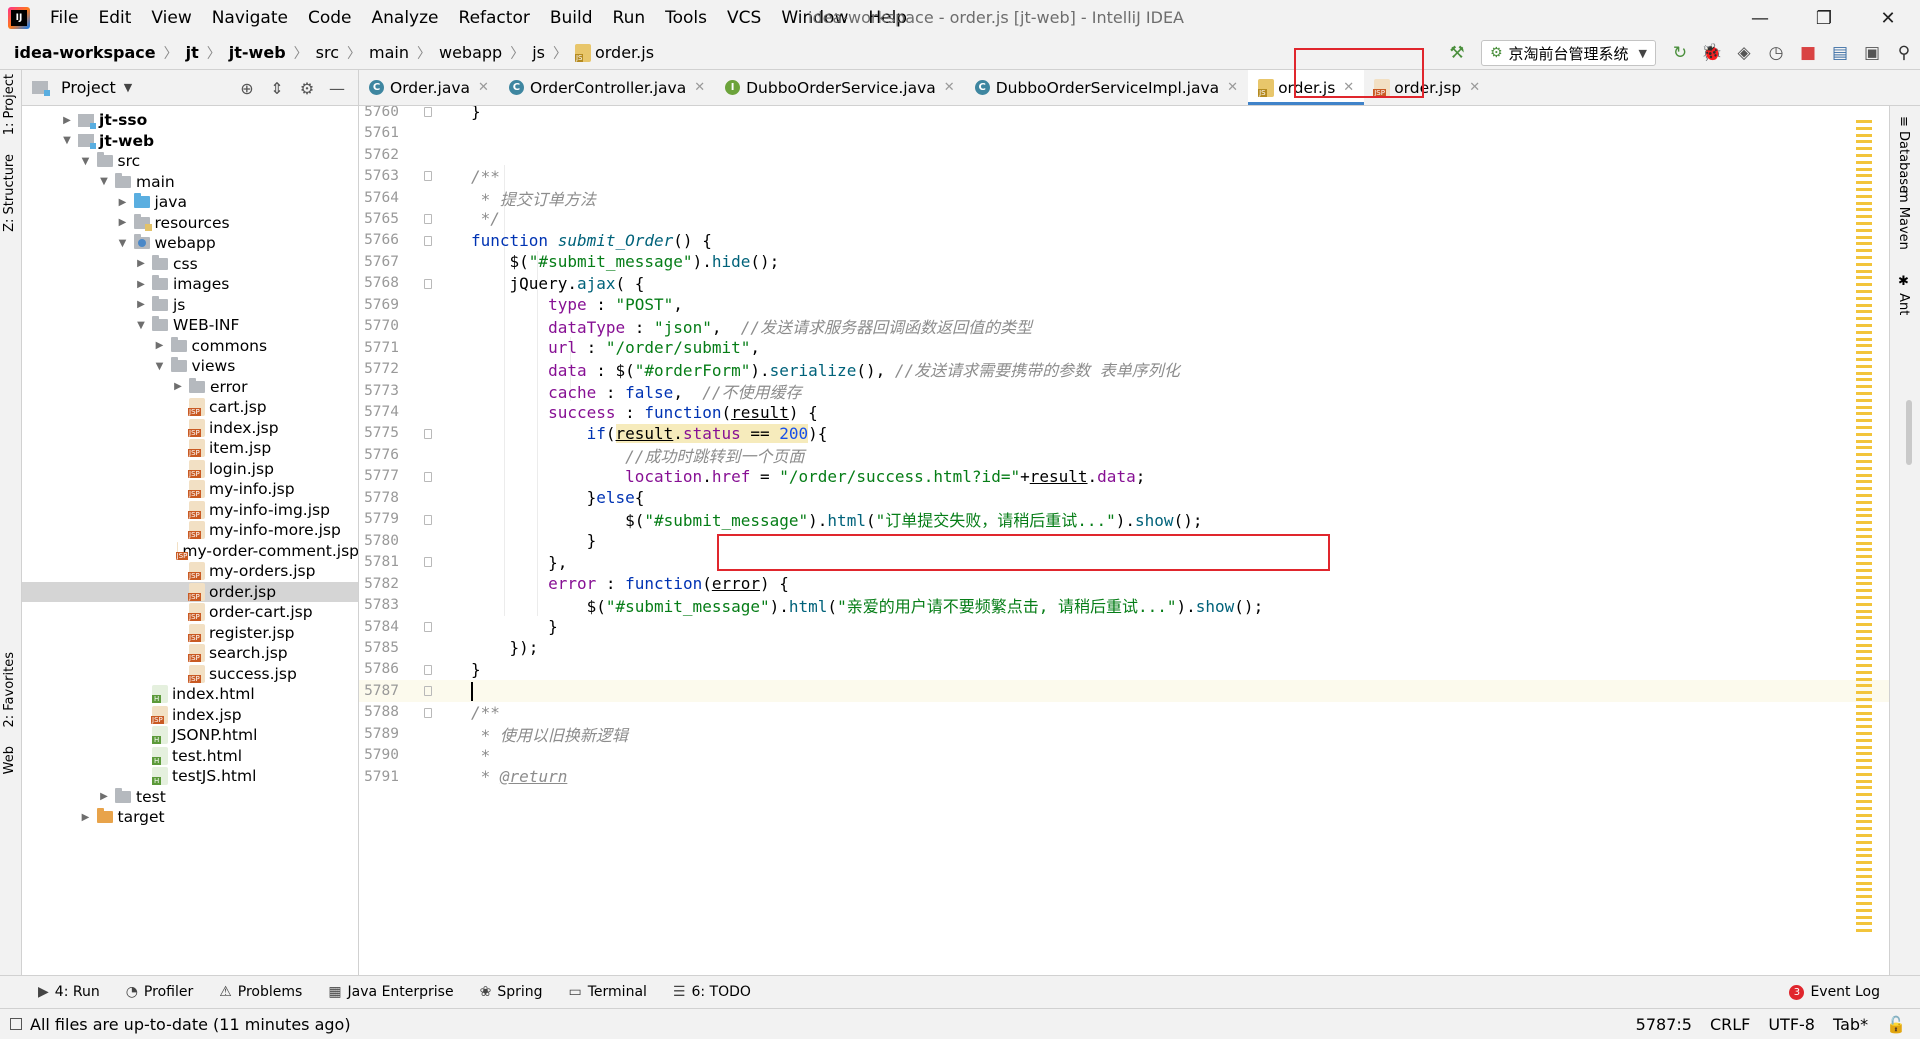  Describe the element at coordinates (379, 605) in the screenshot. I see `line-number: 5783` at that location.